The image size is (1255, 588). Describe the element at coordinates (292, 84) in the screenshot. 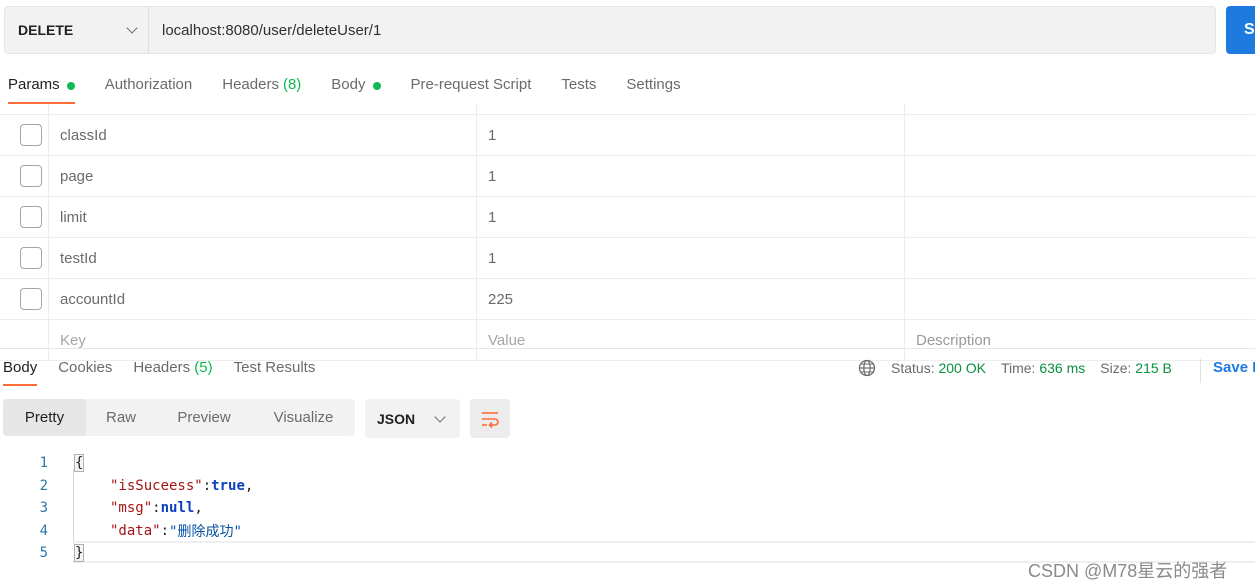

I see `headers-count: (8)` at that location.